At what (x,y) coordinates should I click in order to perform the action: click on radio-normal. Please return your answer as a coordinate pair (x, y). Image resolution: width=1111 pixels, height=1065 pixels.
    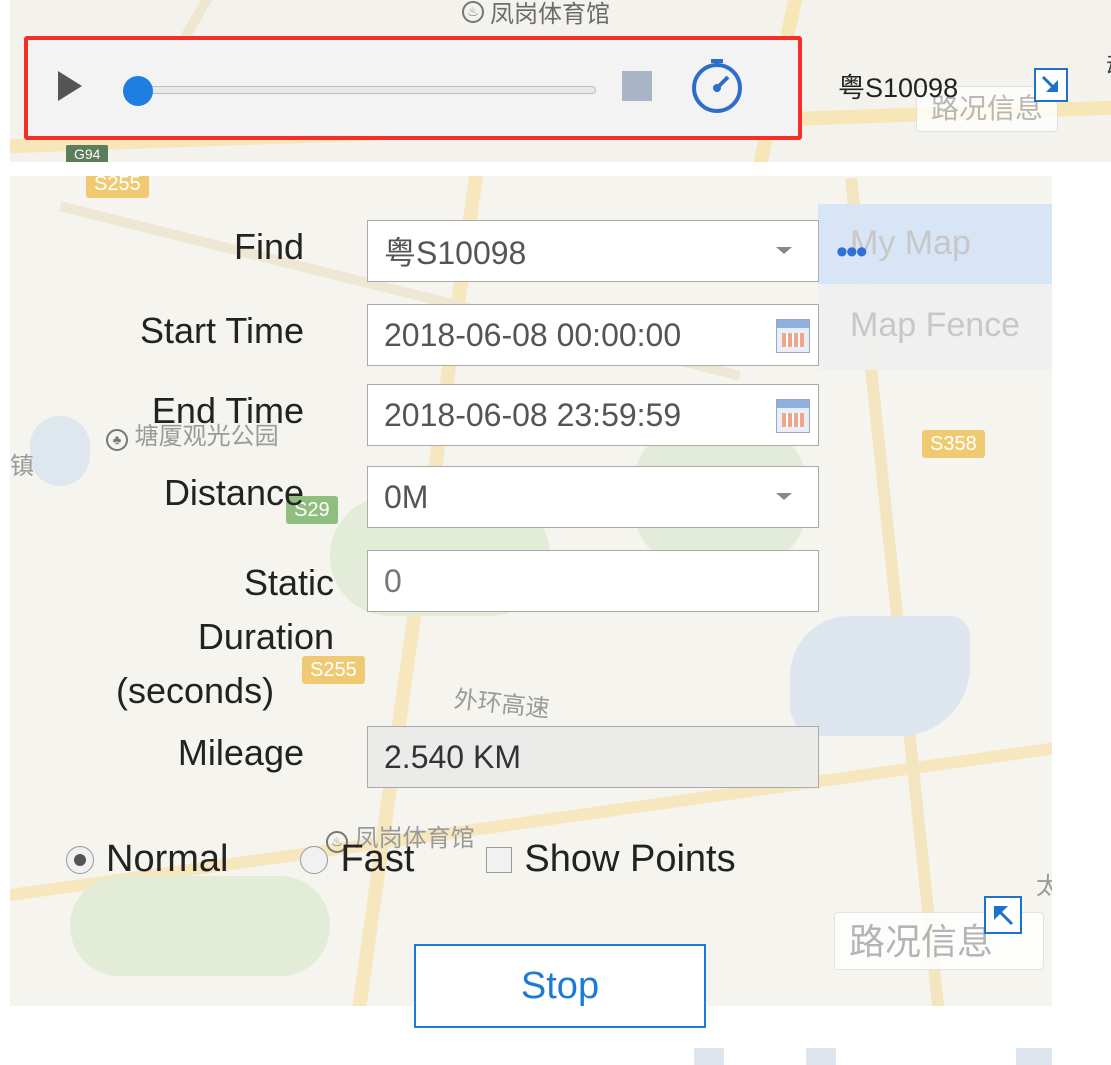
    Looking at the image, I should click on (80, 859).